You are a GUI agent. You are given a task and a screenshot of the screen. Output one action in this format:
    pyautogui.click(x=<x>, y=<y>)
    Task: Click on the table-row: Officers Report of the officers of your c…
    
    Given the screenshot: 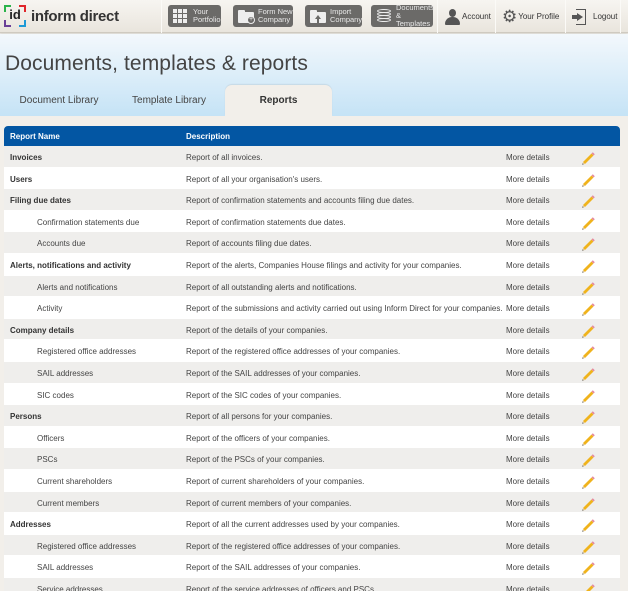 What is the action you would take?
    pyautogui.click(x=312, y=437)
    